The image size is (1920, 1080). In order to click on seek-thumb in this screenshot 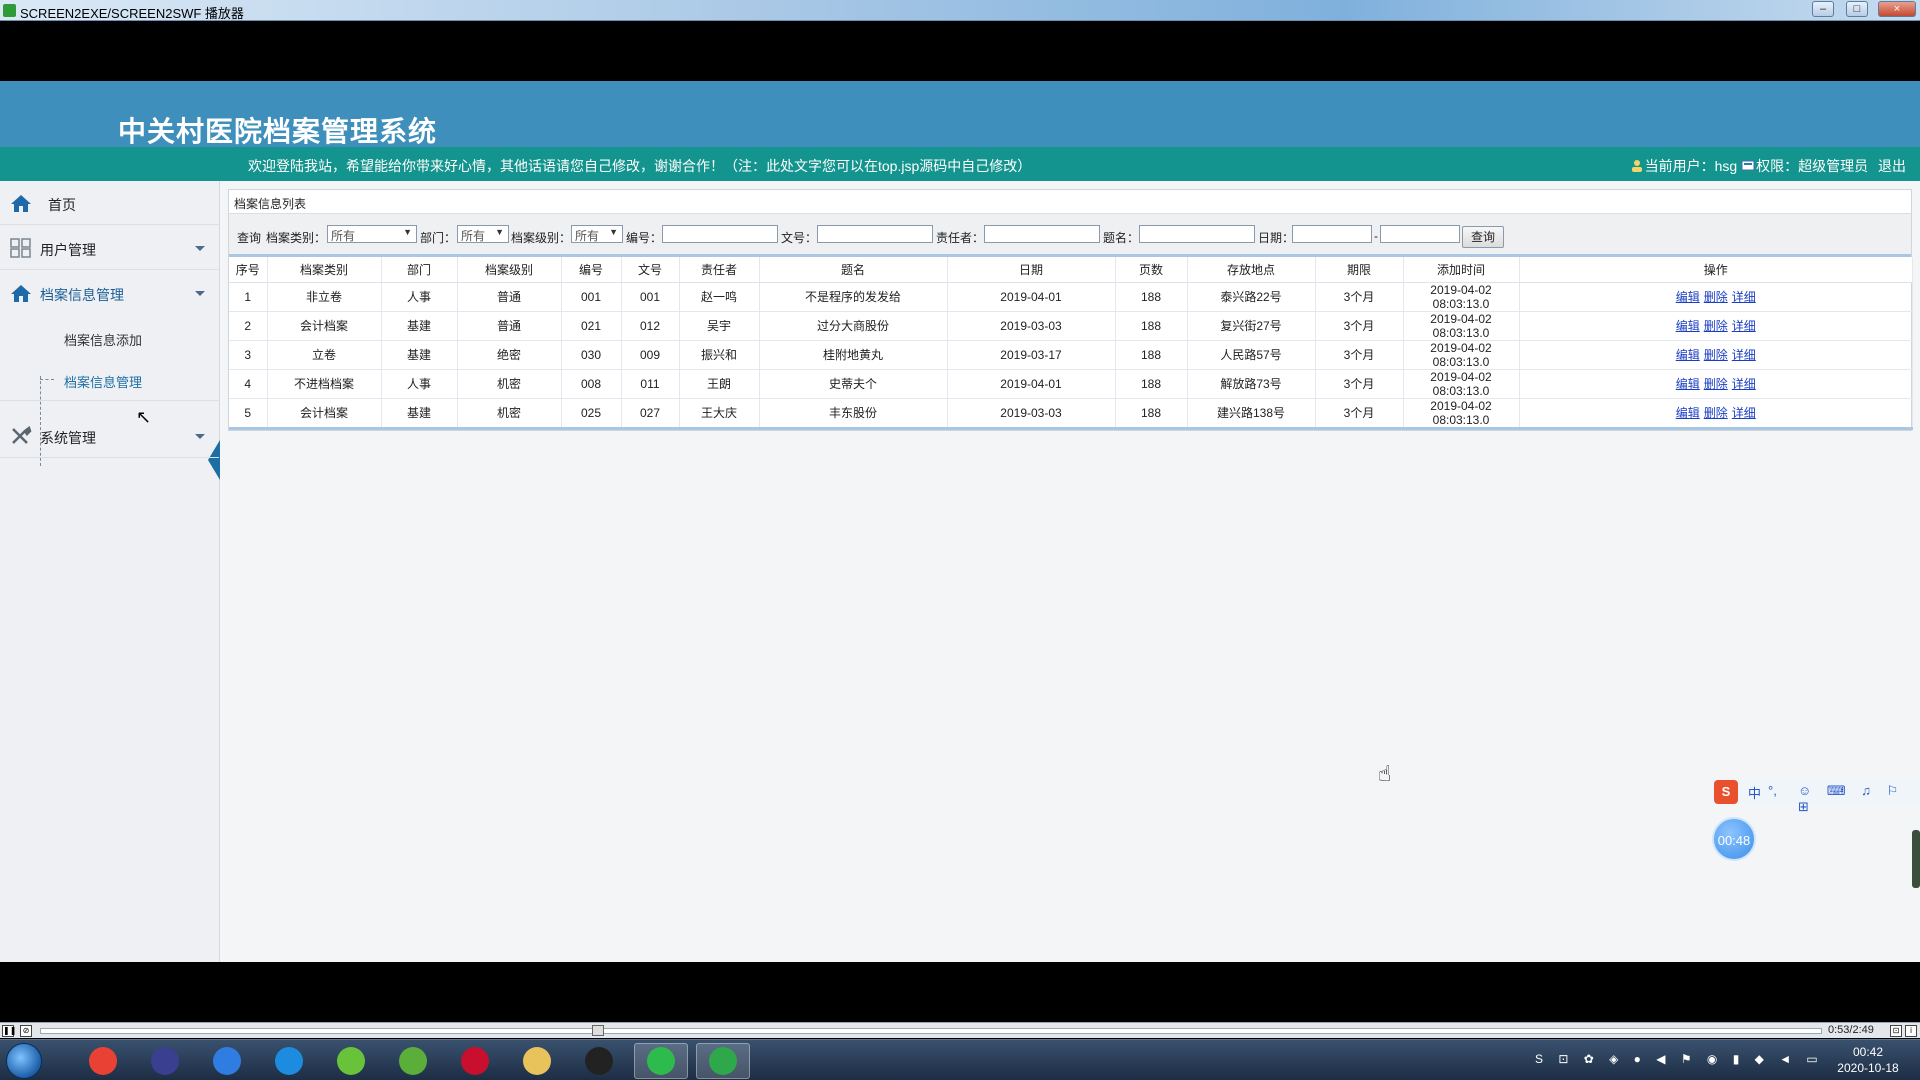, I will do `click(598, 1030)`.